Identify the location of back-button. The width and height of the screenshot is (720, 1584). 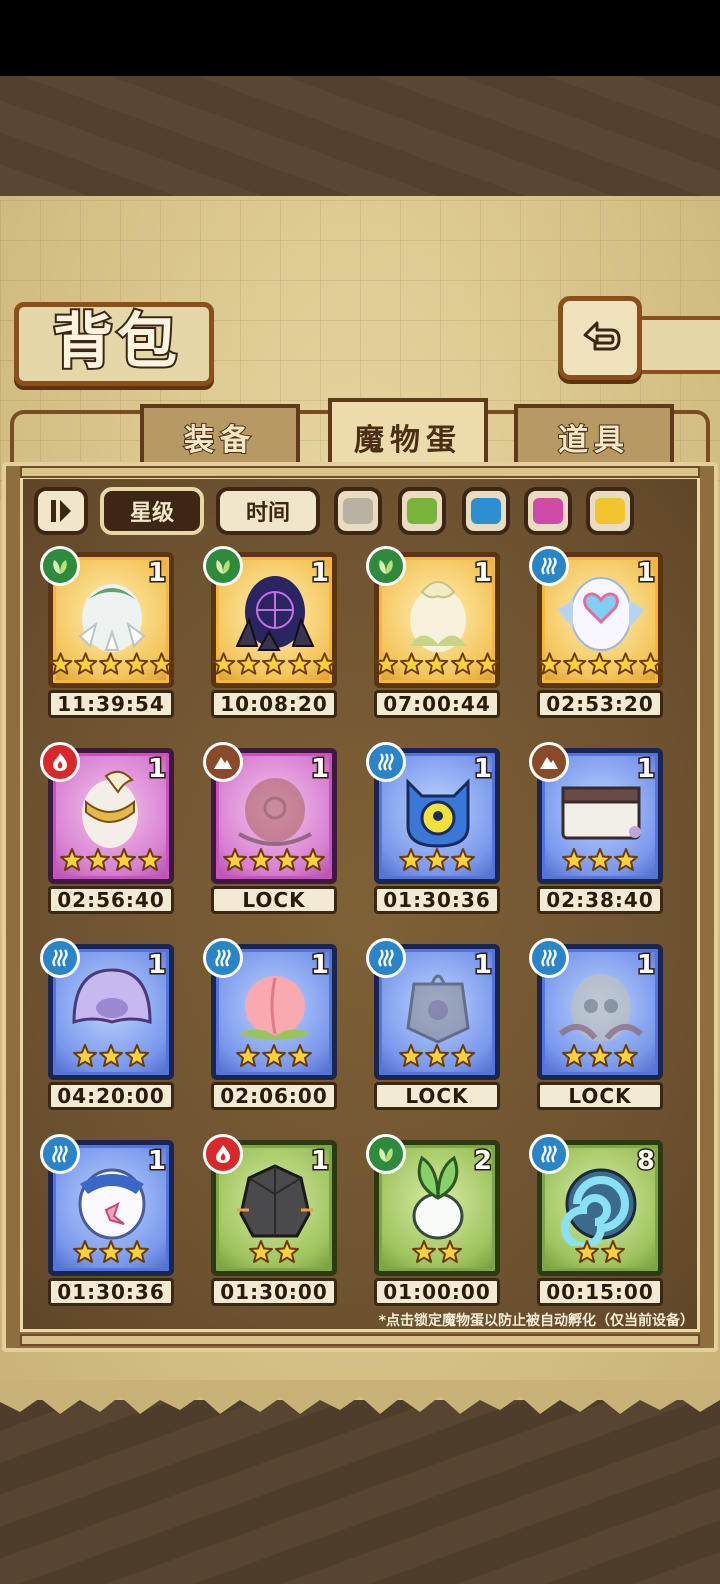
(600, 338).